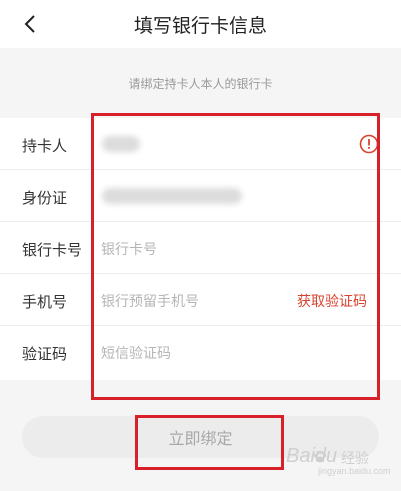 The width and height of the screenshot is (401, 491). Describe the element at coordinates (52, 250) in the screenshot. I see `card-number-label: 银行卡号` at that location.